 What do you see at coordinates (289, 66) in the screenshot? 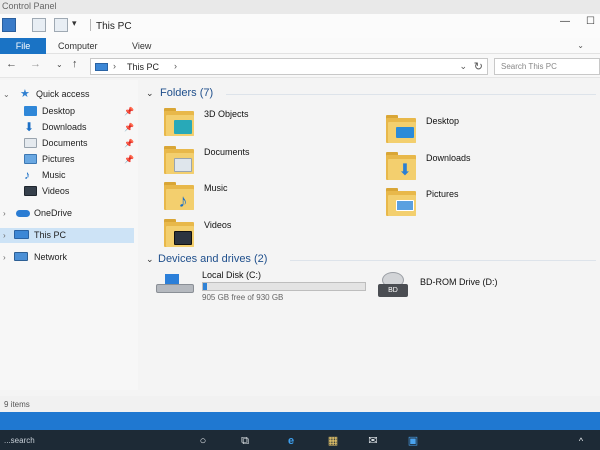
I see `address-bar: › This PC › ⌄ ↻` at bounding box center [289, 66].